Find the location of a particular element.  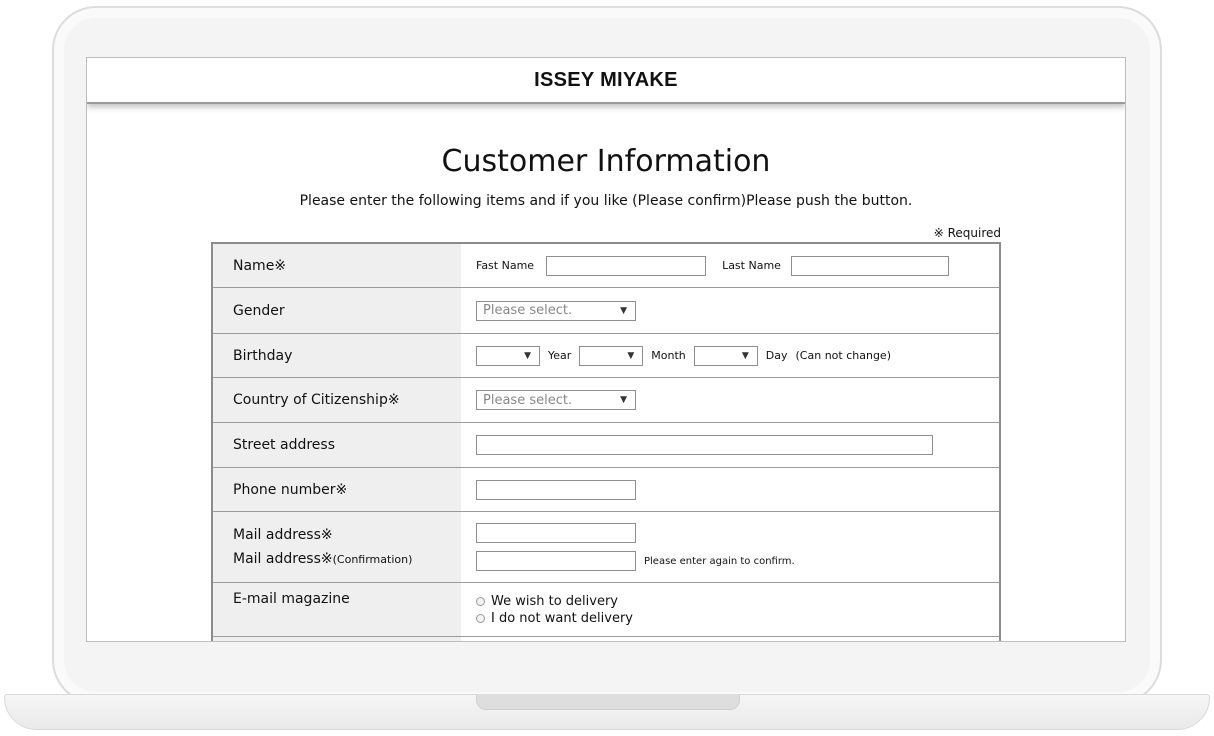

birth-year-select: ▼ is located at coordinates (508, 355).